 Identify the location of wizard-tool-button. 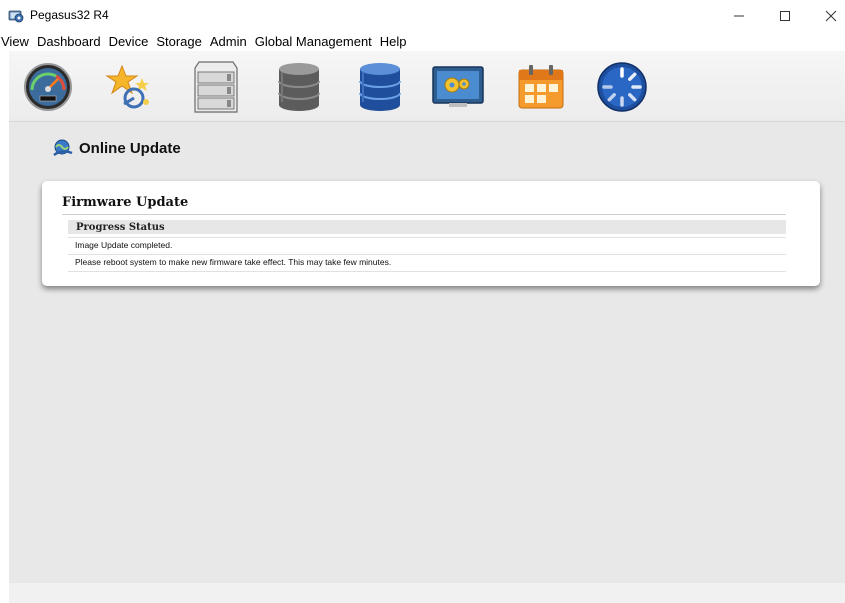
(129, 87).